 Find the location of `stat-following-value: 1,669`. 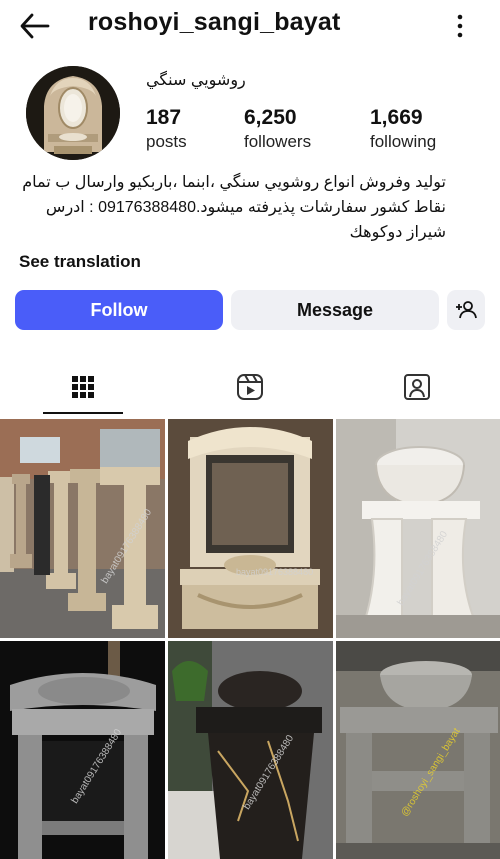

stat-following-value: 1,669 is located at coordinates (396, 117).